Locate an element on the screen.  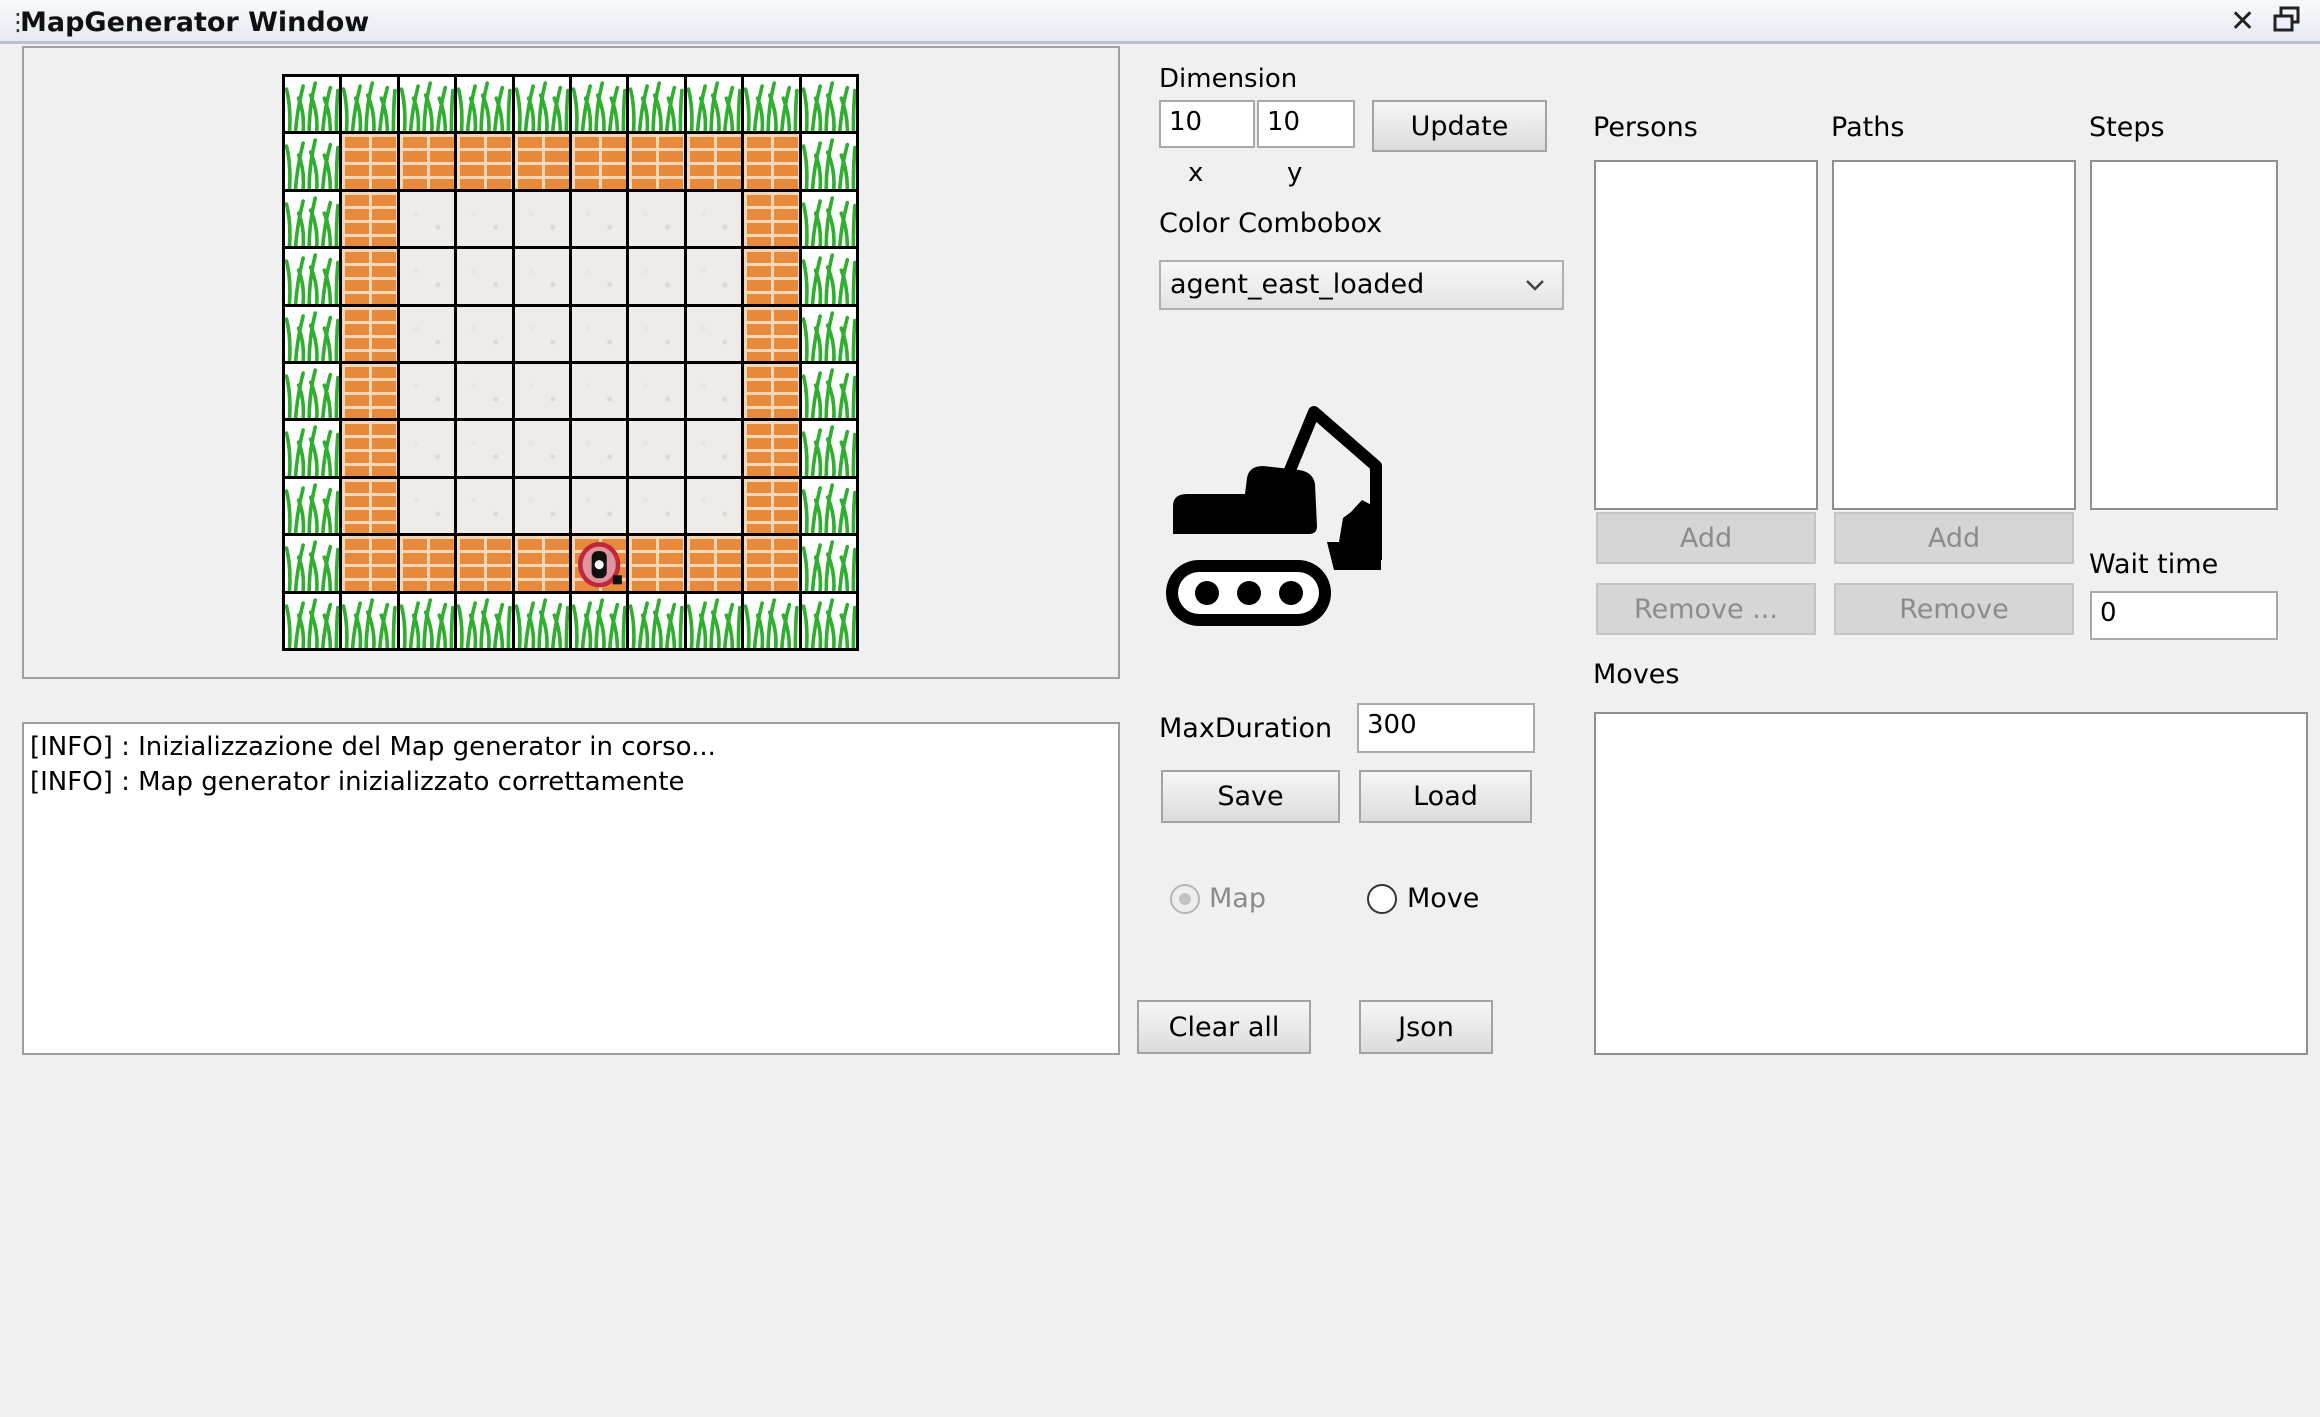
update-button: Update is located at coordinates (1459, 126).